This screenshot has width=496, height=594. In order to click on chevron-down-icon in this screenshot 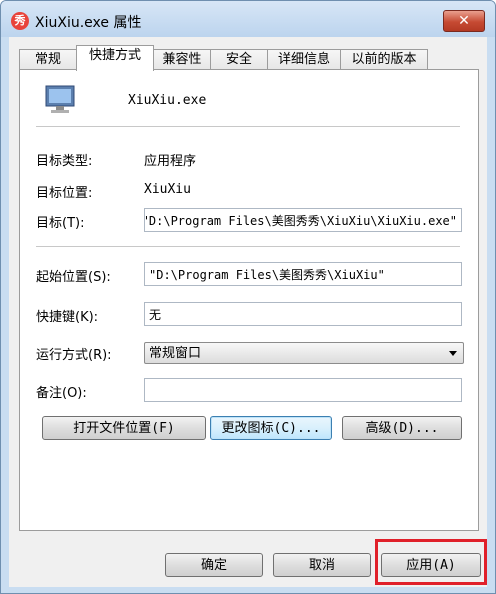, I will do `click(453, 353)`.